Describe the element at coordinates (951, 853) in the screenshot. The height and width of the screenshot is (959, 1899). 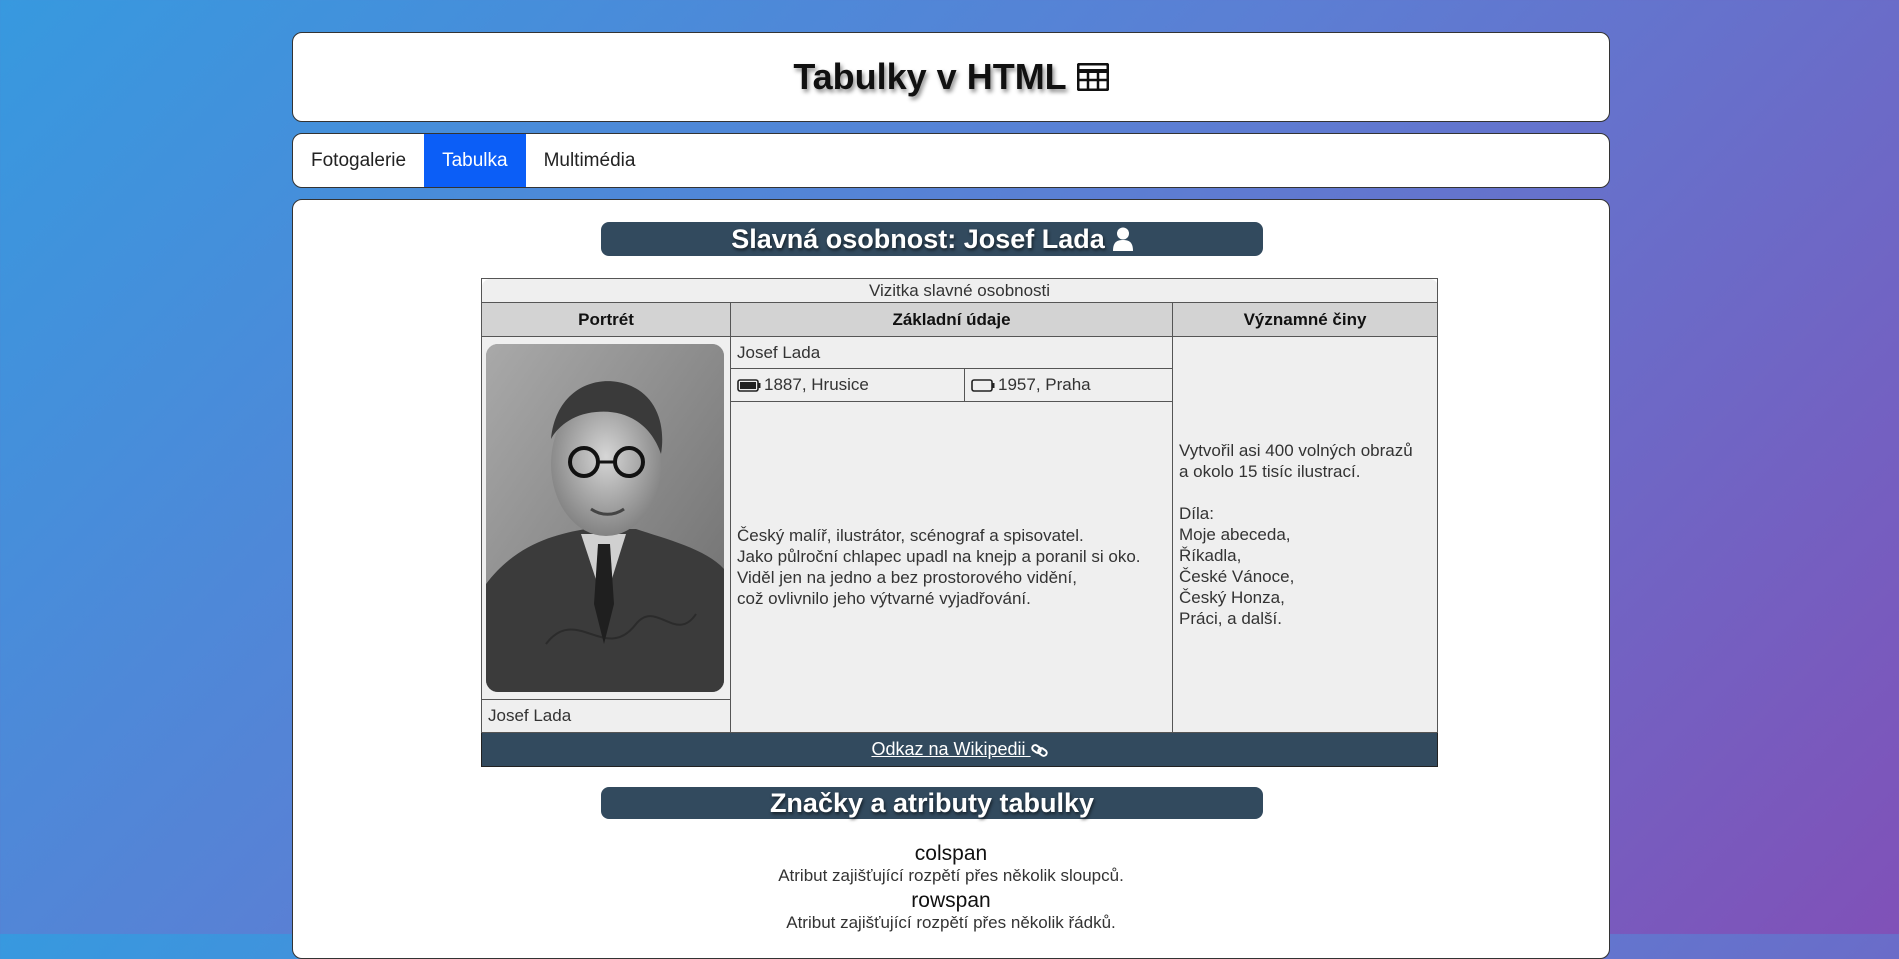
I see `attribute-name: colspan` at that location.